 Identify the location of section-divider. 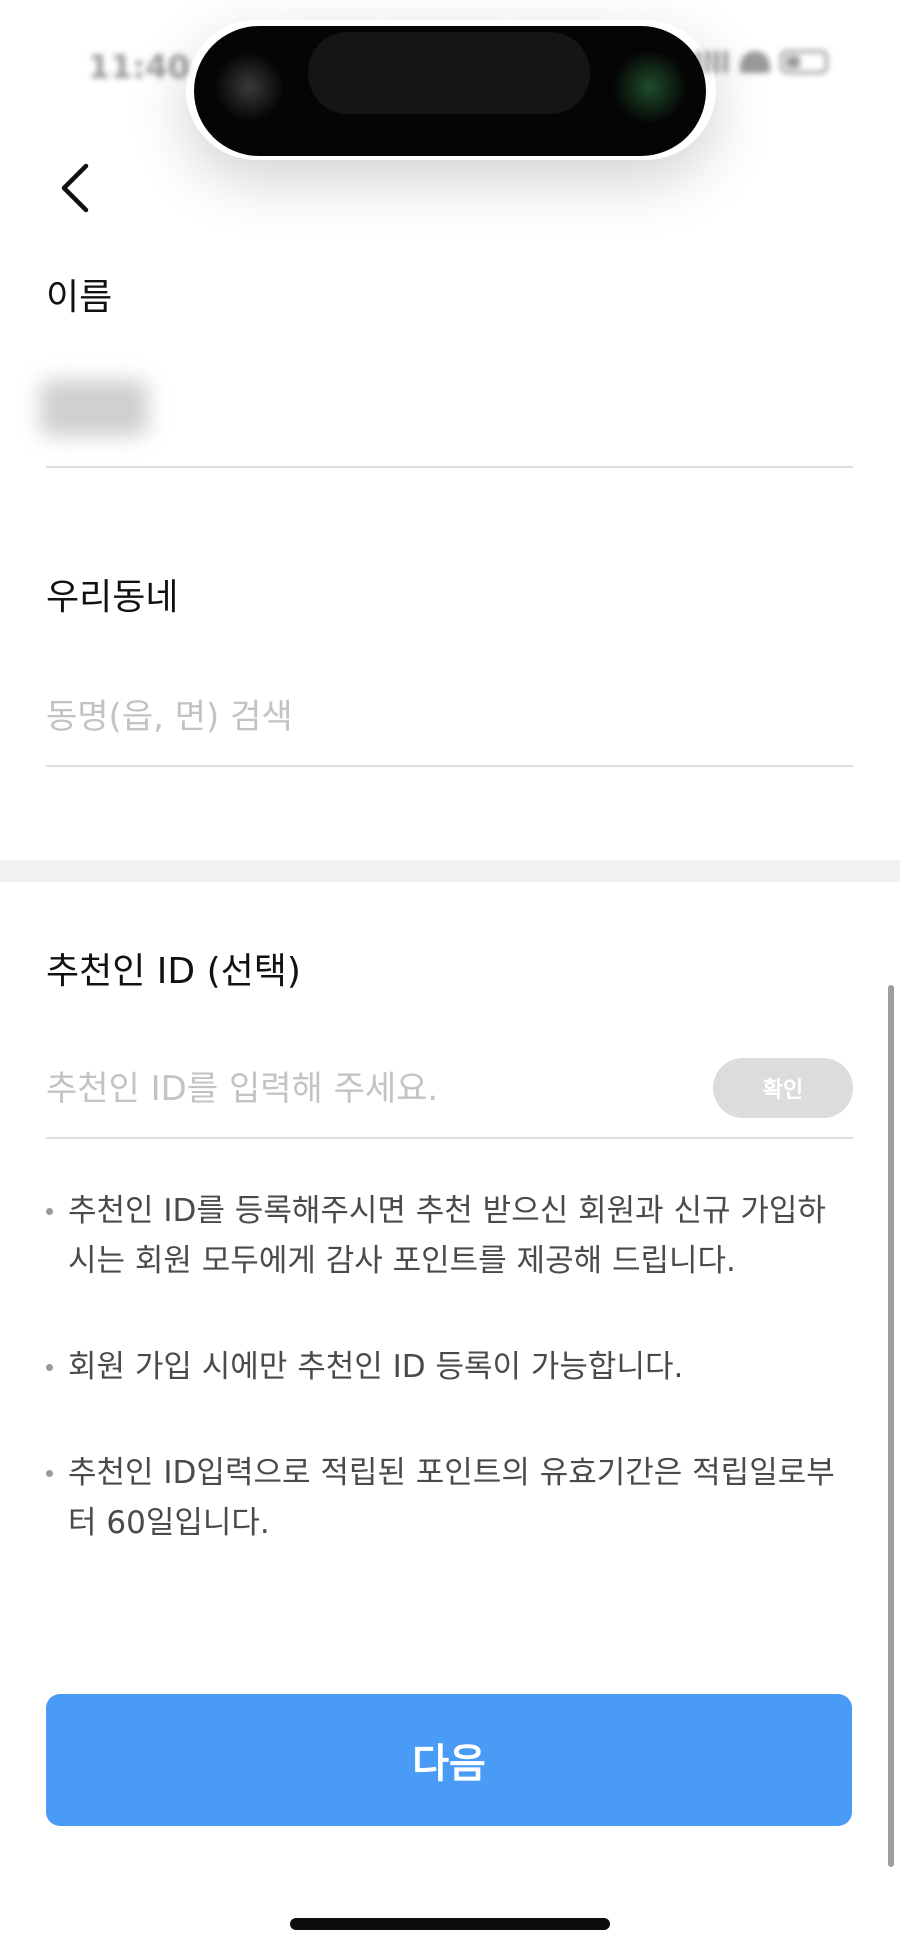
(450, 871).